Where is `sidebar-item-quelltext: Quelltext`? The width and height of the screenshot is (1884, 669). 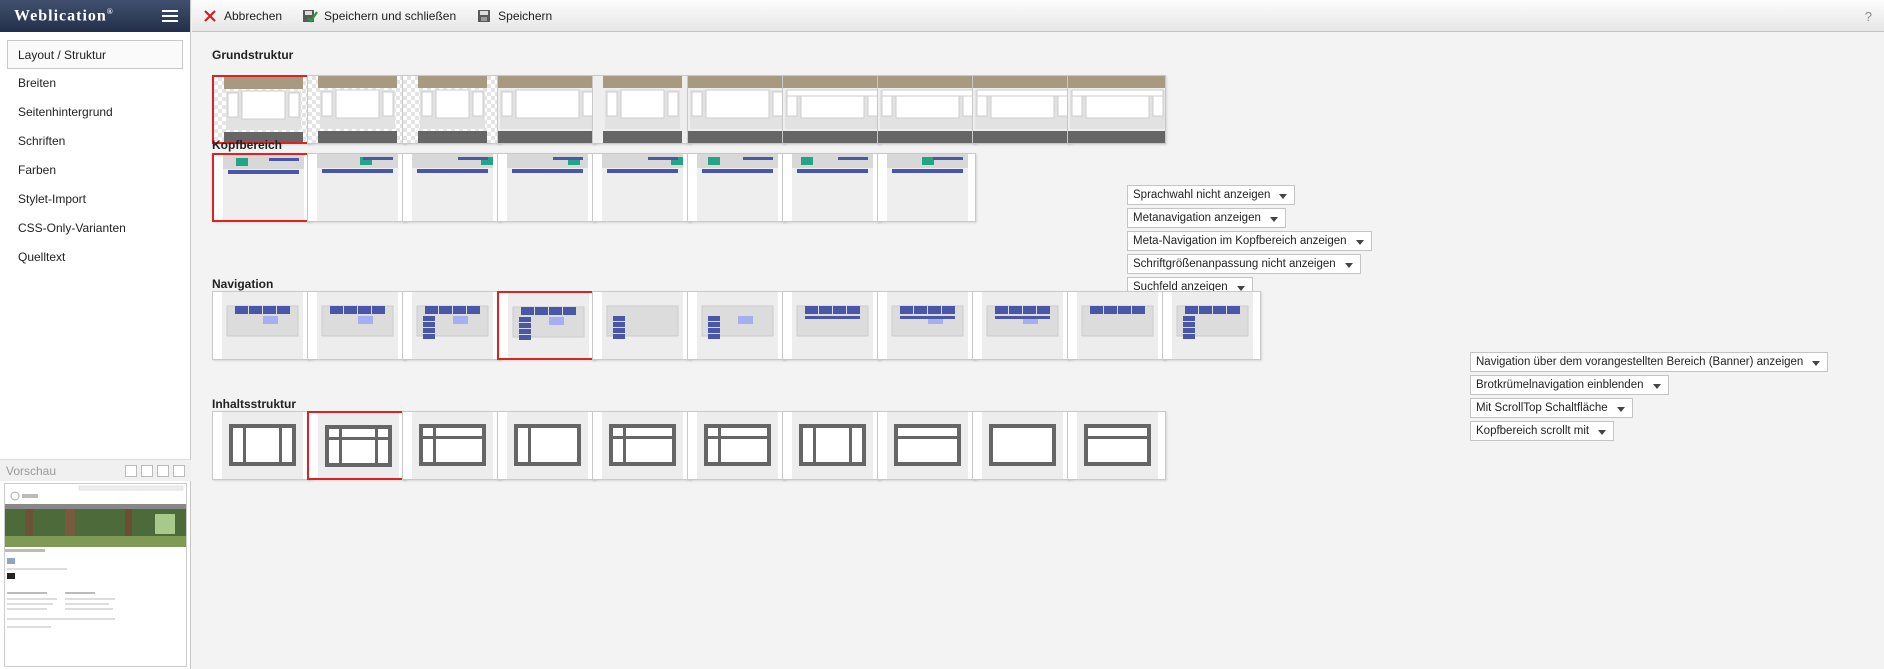 sidebar-item-quelltext: Quelltext is located at coordinates (95, 257).